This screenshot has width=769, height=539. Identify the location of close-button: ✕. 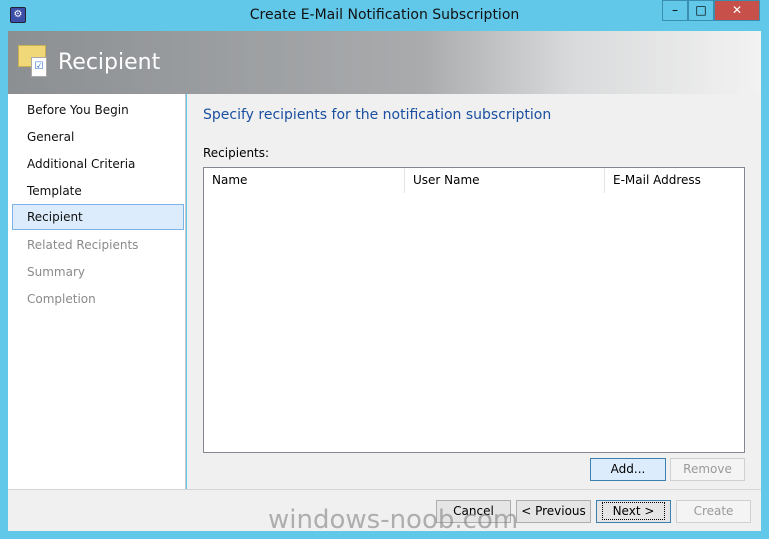
(737, 10).